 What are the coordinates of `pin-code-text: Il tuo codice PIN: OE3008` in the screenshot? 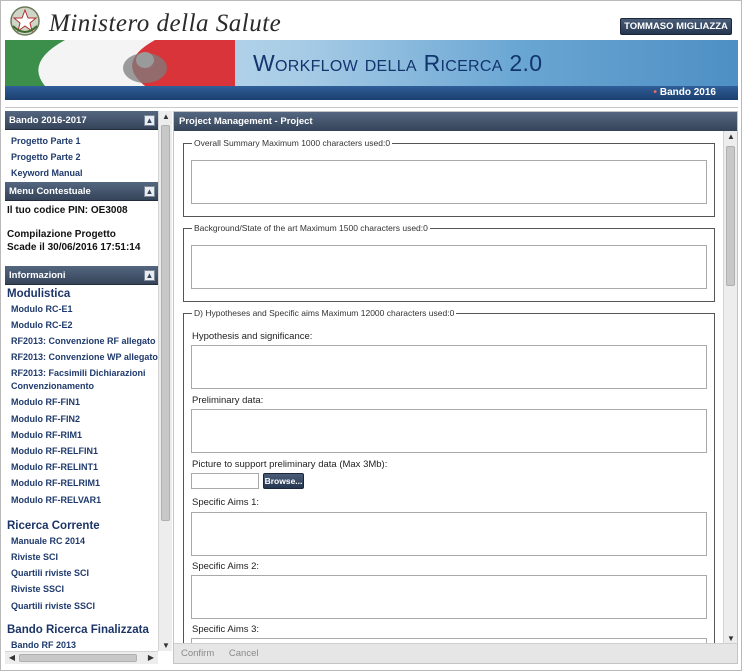 It's located at (67, 210).